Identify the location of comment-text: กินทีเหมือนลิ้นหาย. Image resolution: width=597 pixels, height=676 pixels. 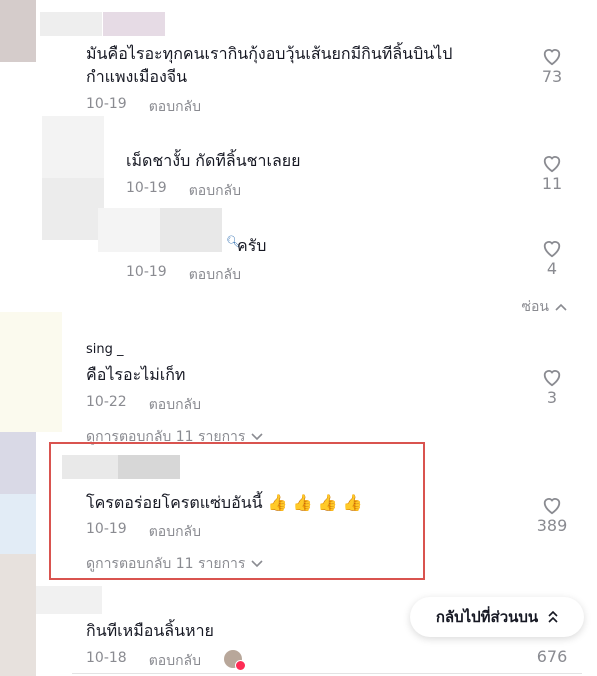
(150, 630).